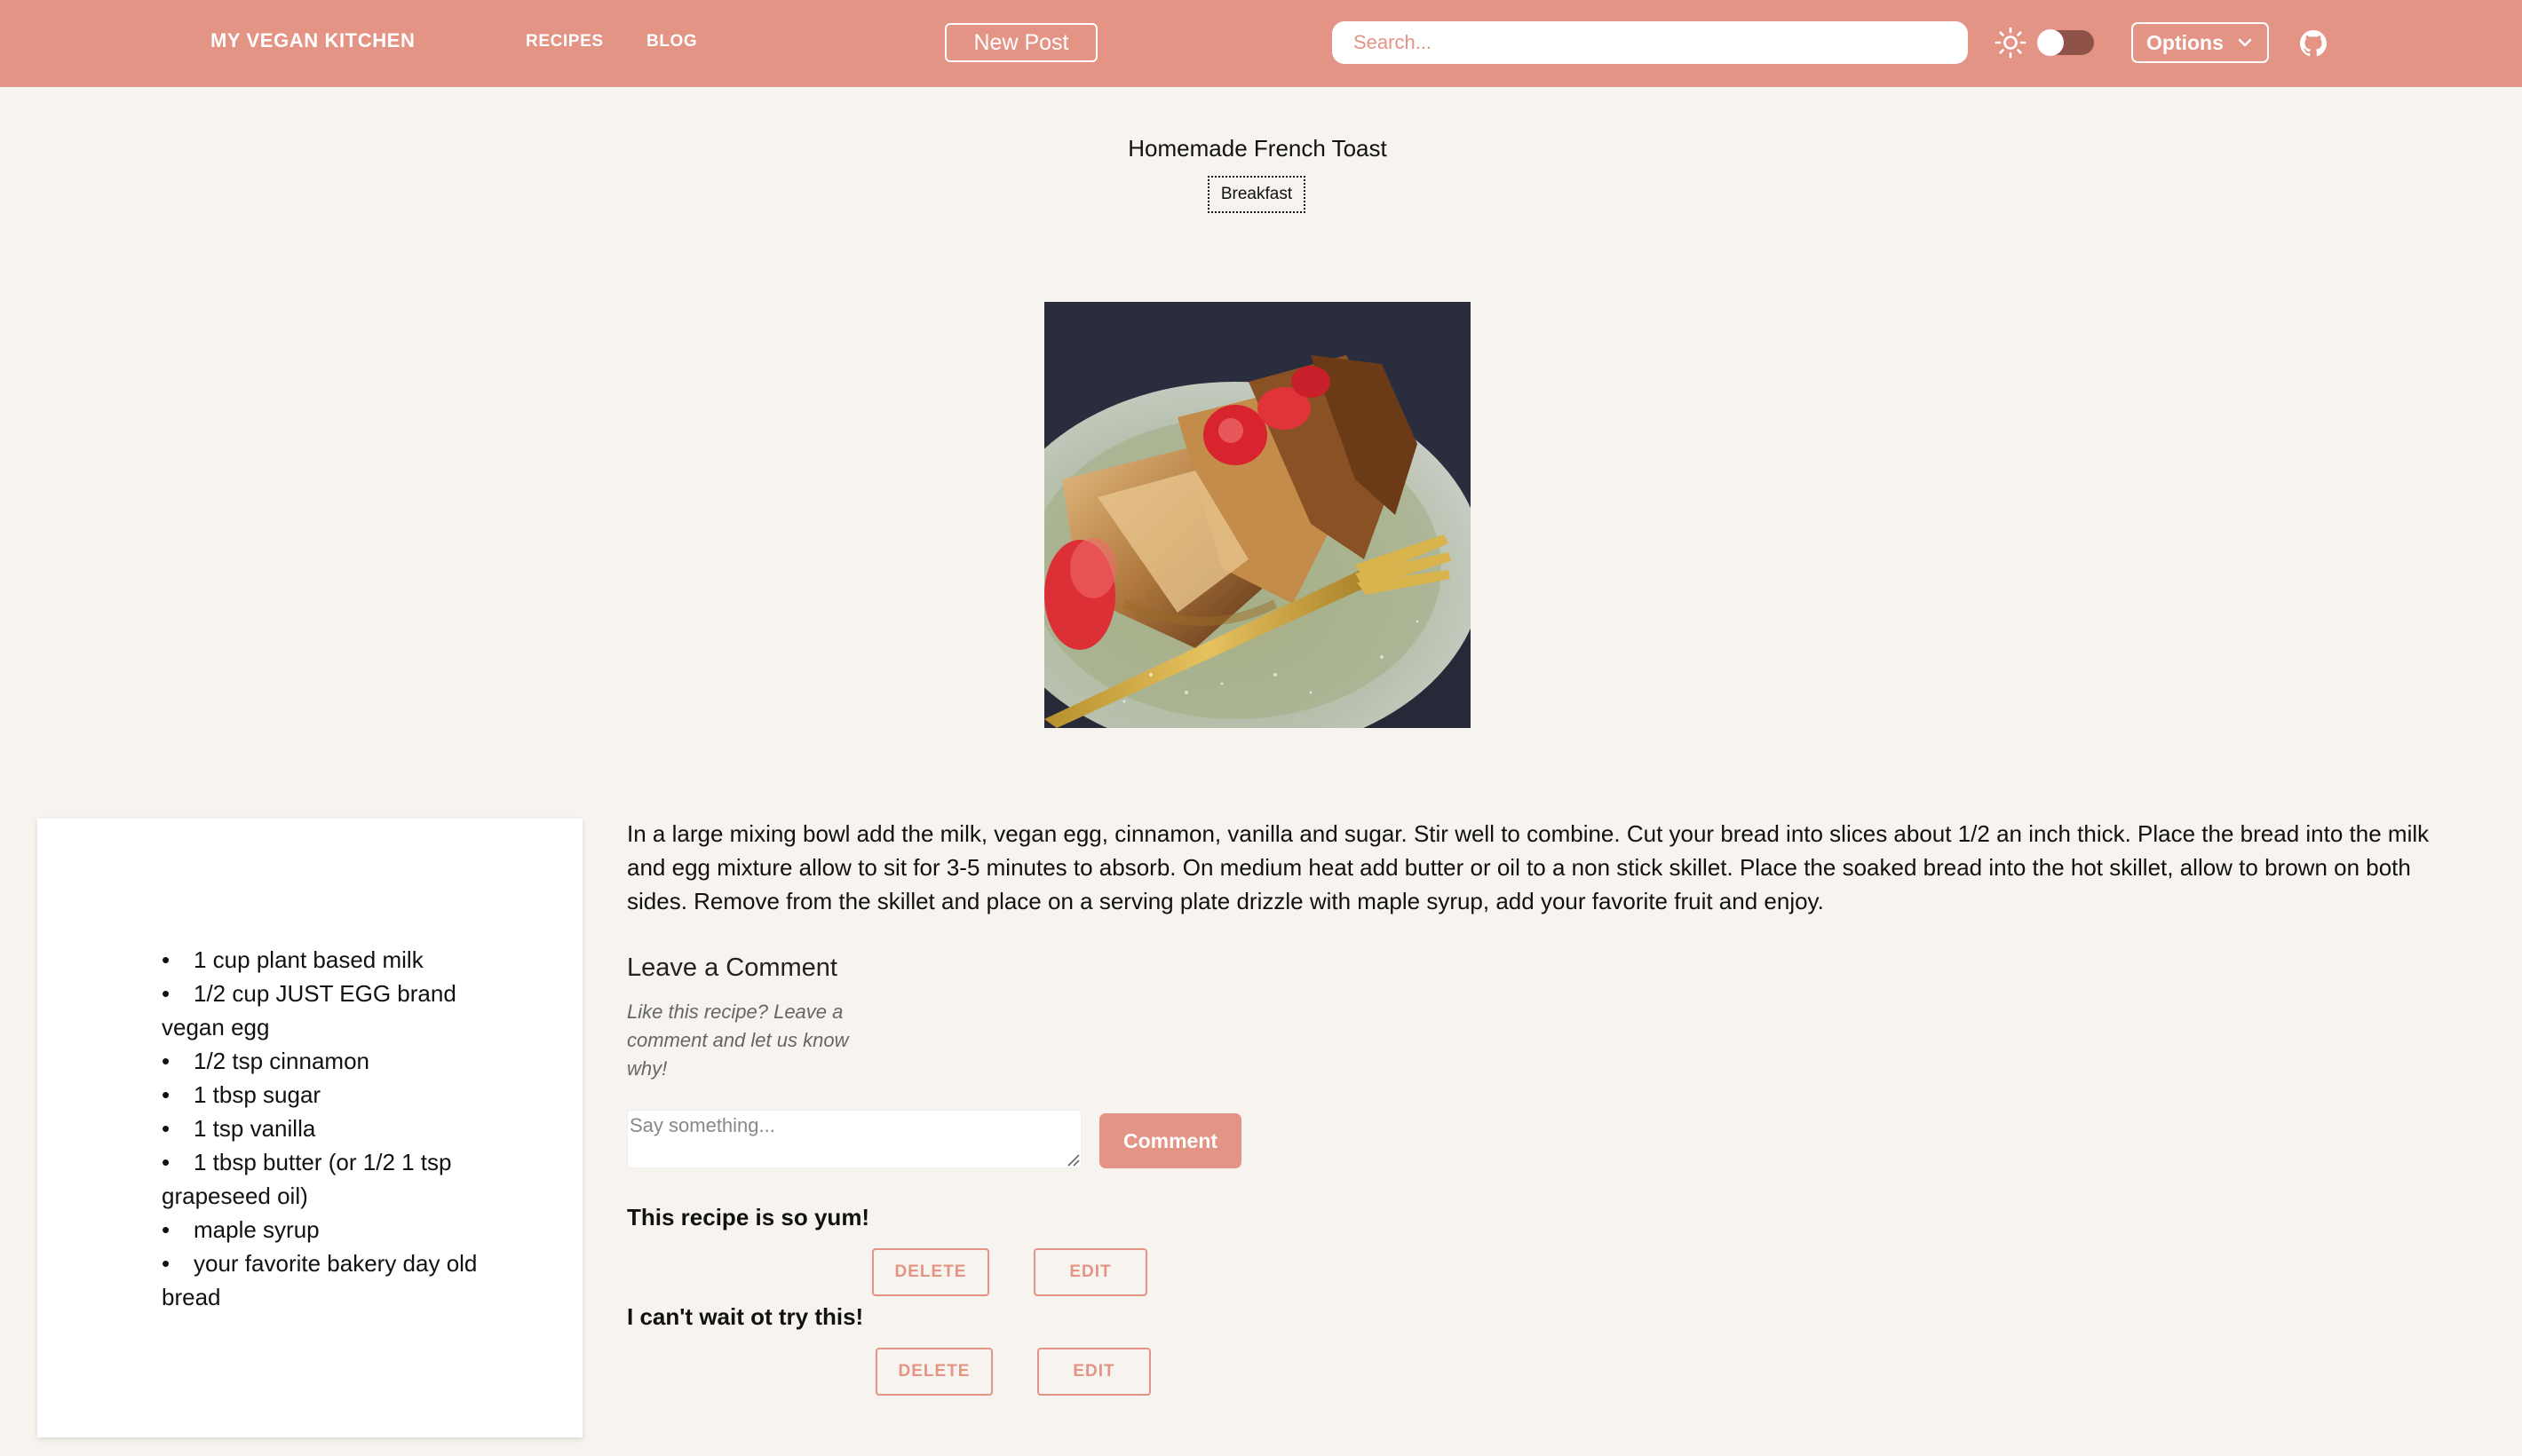  I want to click on comment-input, so click(854, 1139).